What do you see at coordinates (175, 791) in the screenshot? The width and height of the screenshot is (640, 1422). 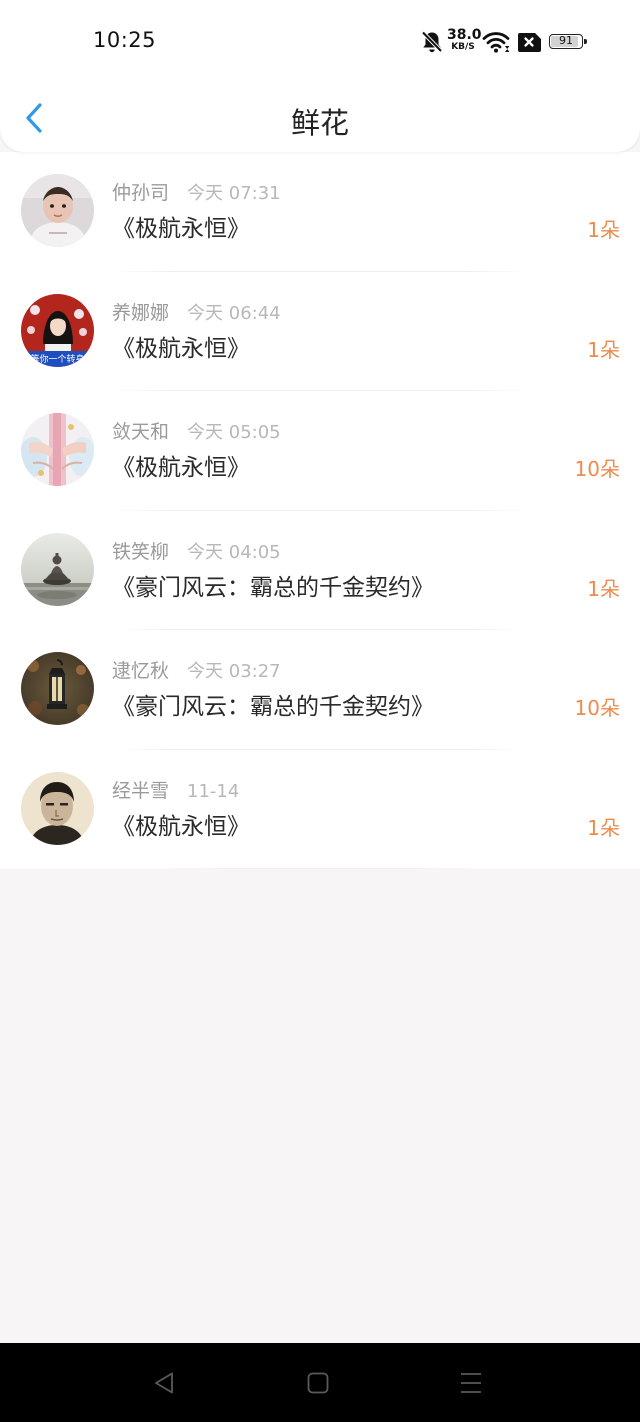 I see `item-meta: 经半雪 11-14` at bounding box center [175, 791].